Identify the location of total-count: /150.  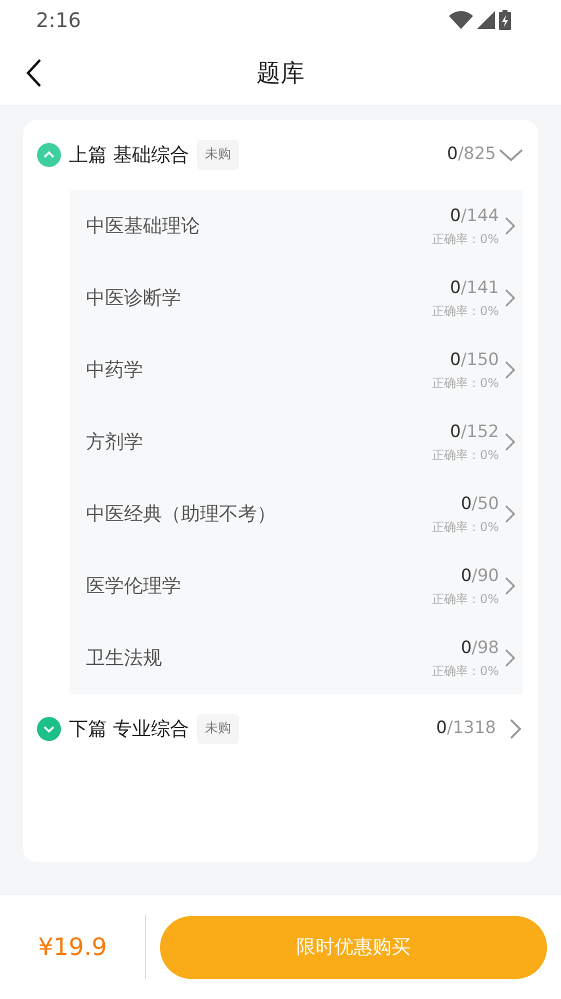
(479, 360).